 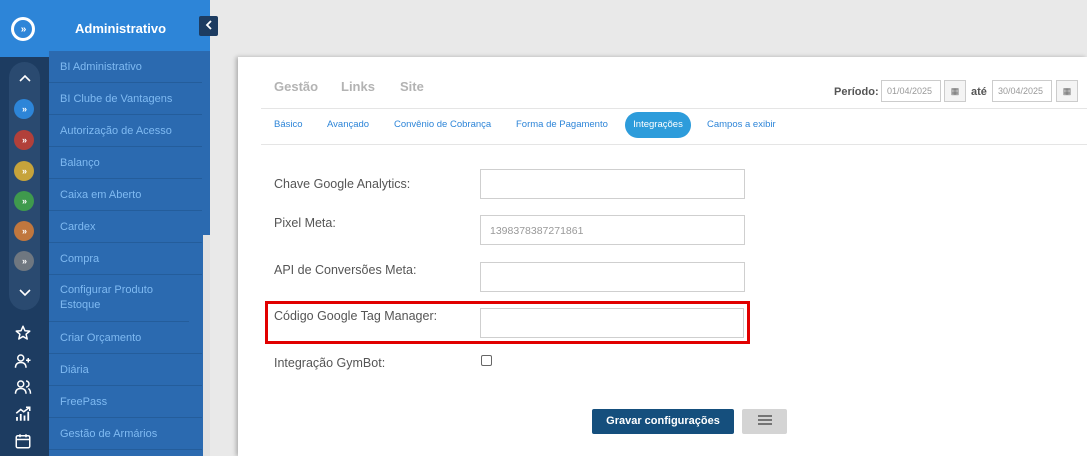 I want to click on chart-icon, so click(x=24, y=415).